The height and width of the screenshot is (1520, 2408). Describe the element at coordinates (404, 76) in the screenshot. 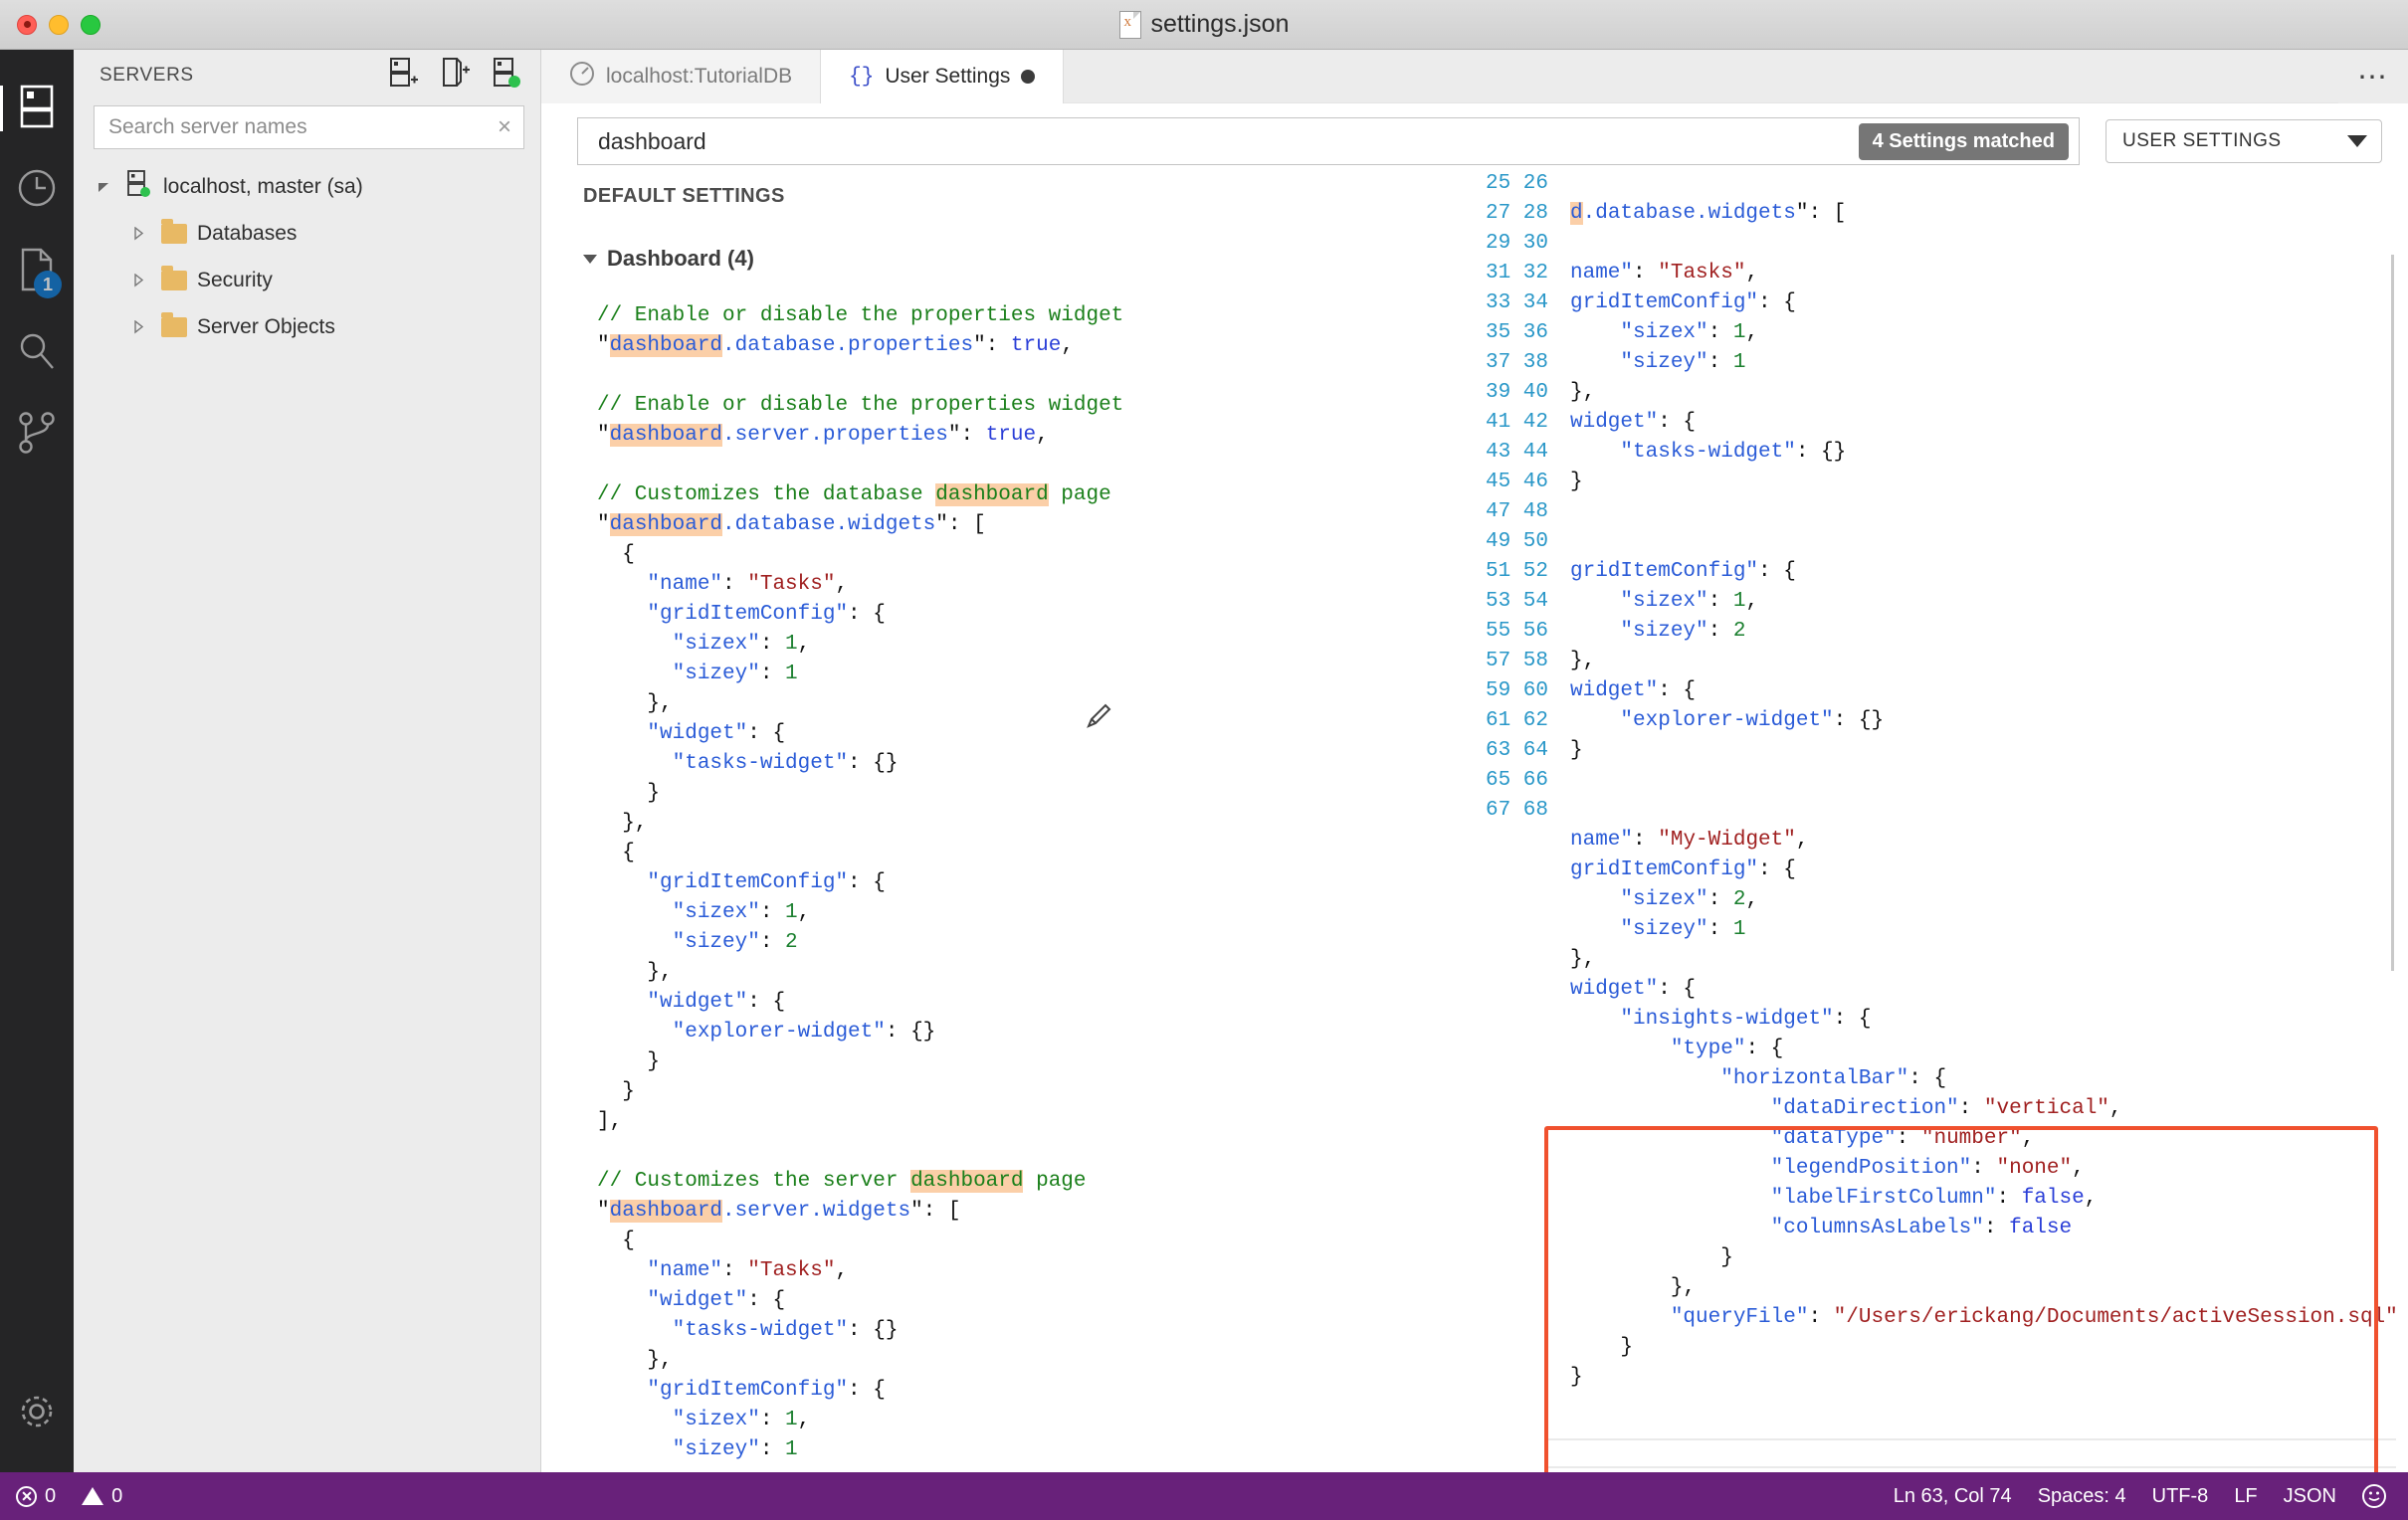

I see `new-connection-icon` at that location.